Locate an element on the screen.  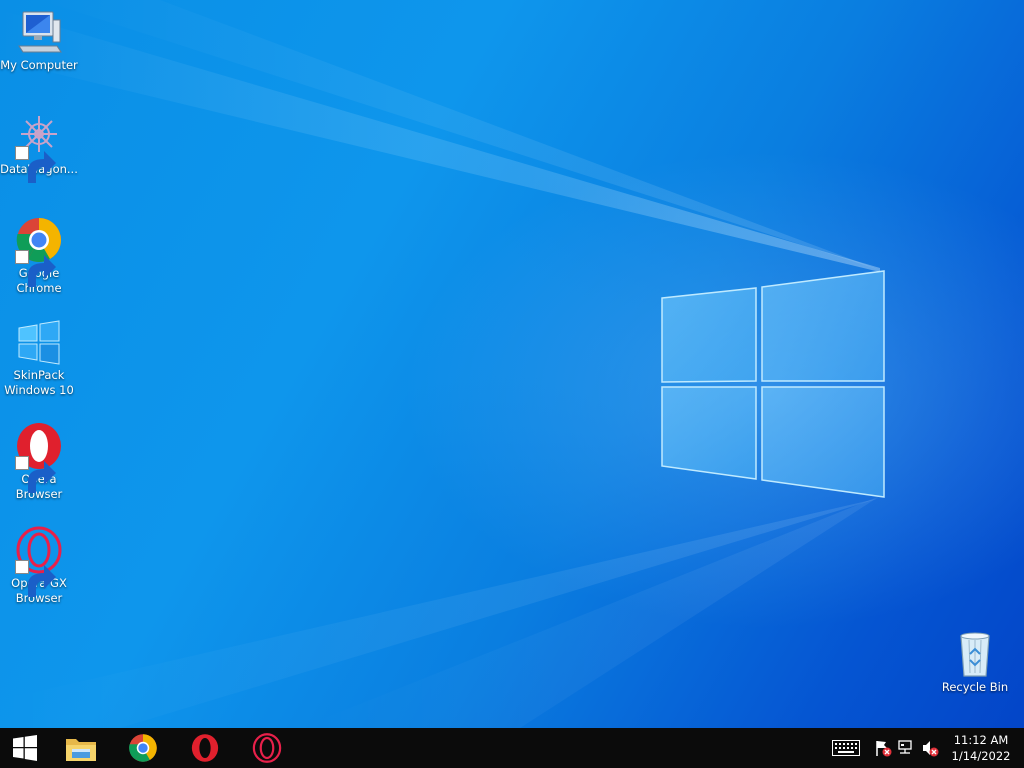
clock-time: 11:12 AM is located at coordinates (981, 740).